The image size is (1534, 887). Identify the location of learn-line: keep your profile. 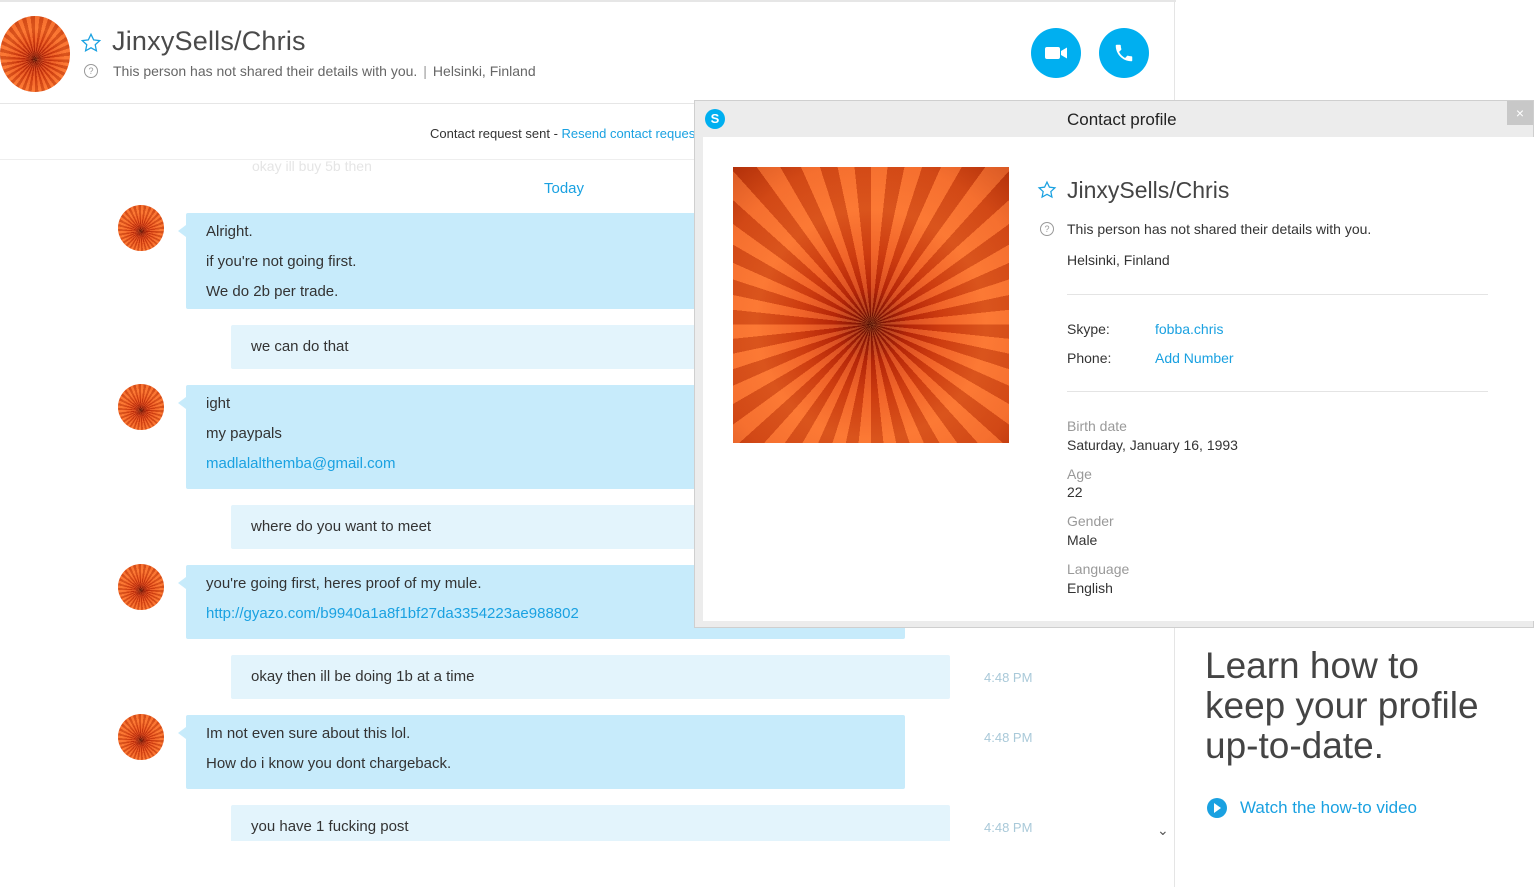
(1342, 705).